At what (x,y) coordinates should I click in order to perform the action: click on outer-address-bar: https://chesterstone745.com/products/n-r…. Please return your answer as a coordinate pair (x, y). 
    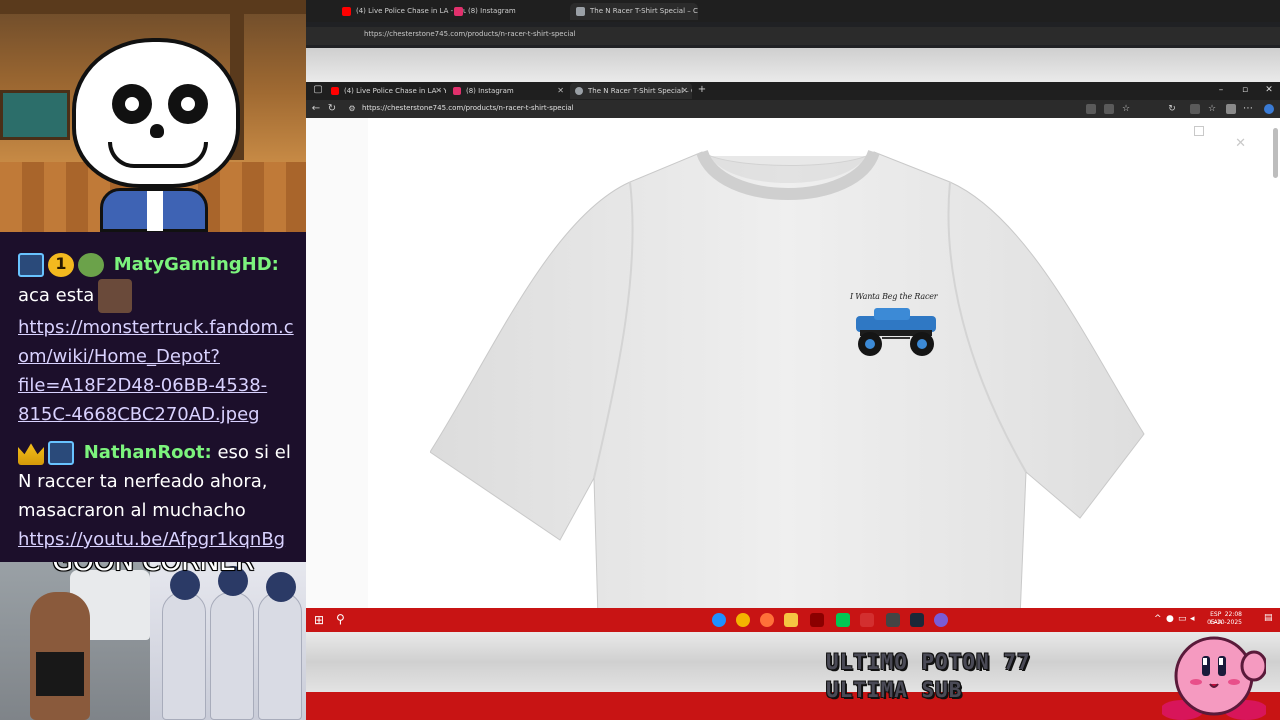
    Looking at the image, I should click on (793, 36).